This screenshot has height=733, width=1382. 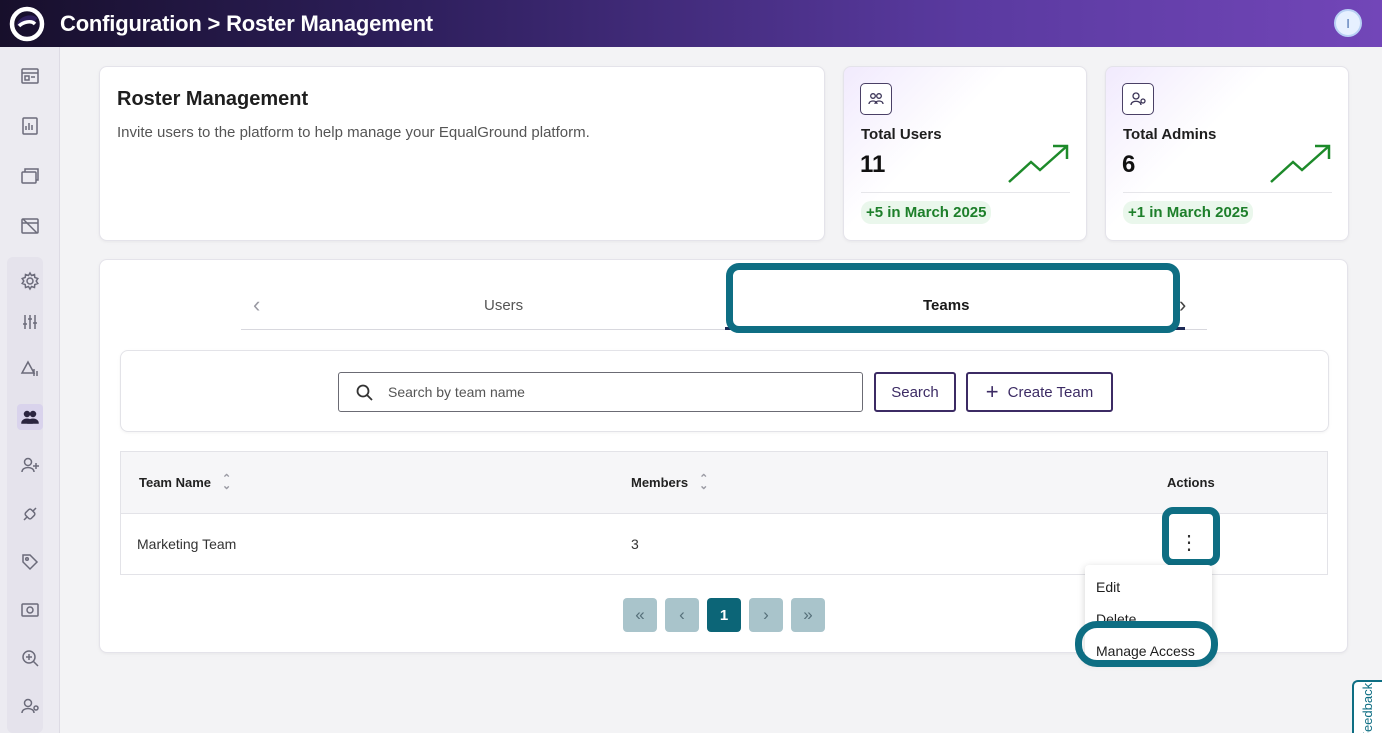 I want to click on search-field, so click(x=600, y=392).